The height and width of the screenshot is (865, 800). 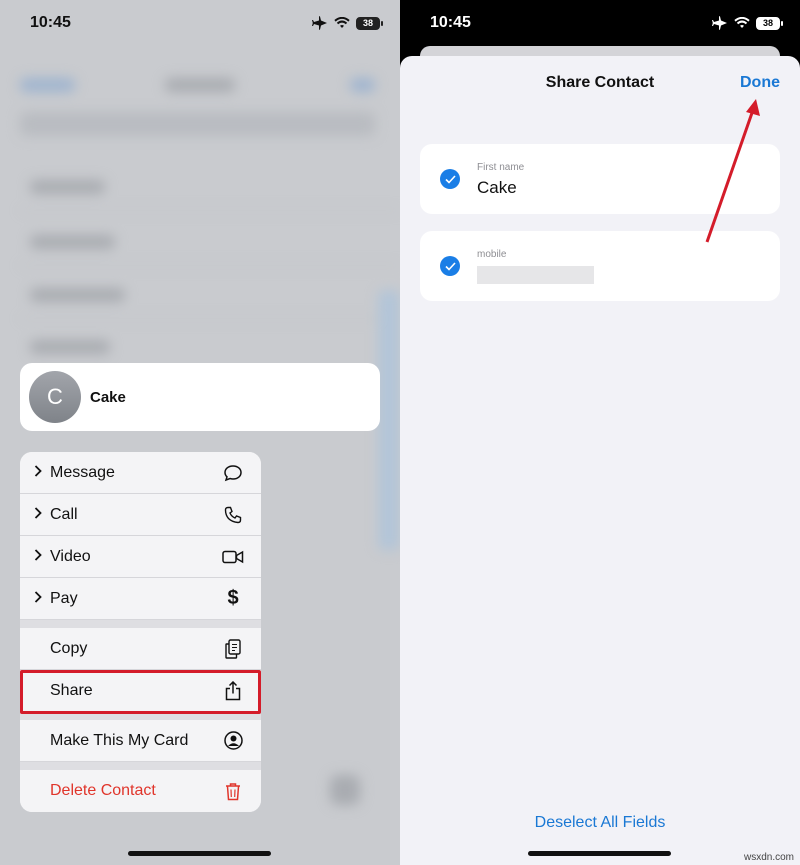 I want to click on menu-item-message: Message, so click(x=140, y=473).